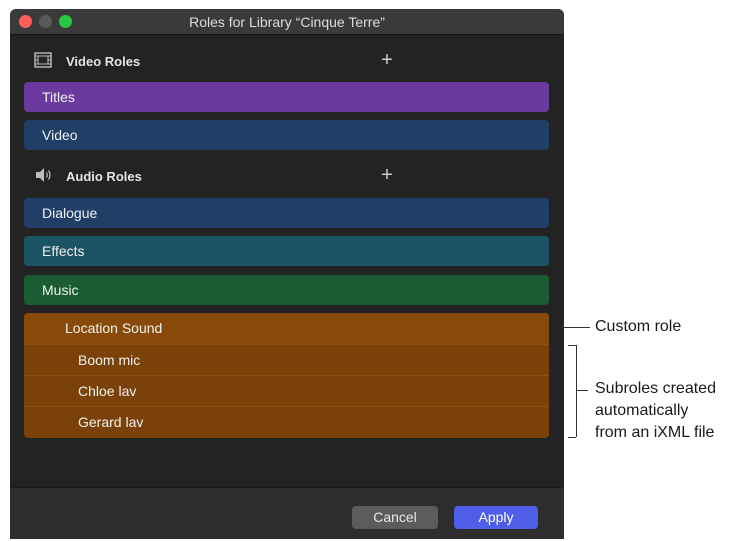  What do you see at coordinates (44, 61) in the screenshot?
I see `film-icon` at bounding box center [44, 61].